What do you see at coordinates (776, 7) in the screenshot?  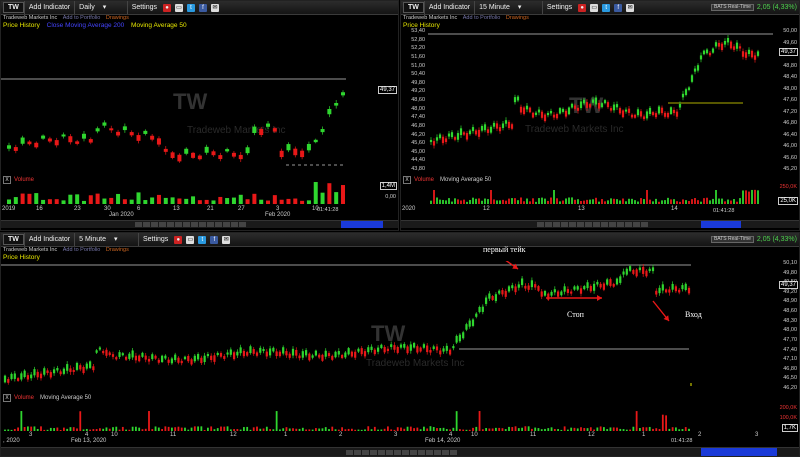 I see `price-change: 2,05 (4,33%)` at bounding box center [776, 7].